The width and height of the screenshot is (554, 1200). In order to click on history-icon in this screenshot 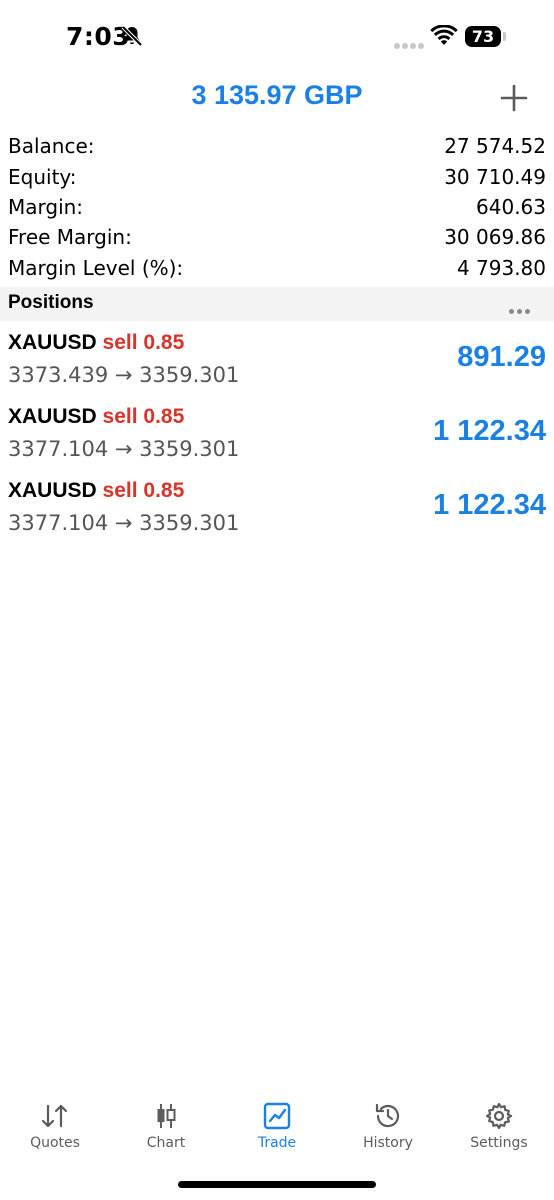, I will do `click(387, 1115)`.